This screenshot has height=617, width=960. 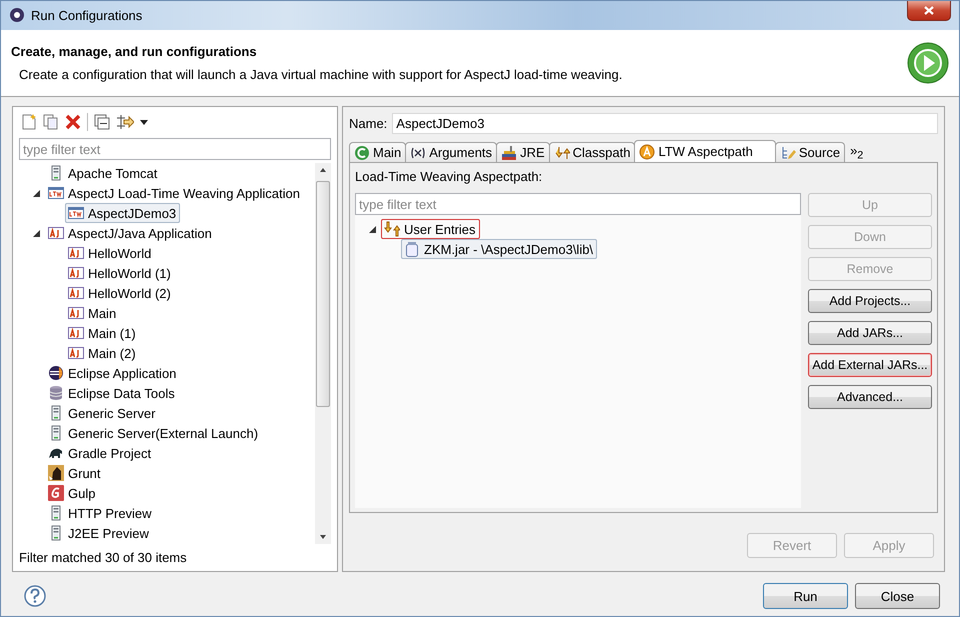 I want to click on tree-item: Gradle Project, so click(x=100, y=453).